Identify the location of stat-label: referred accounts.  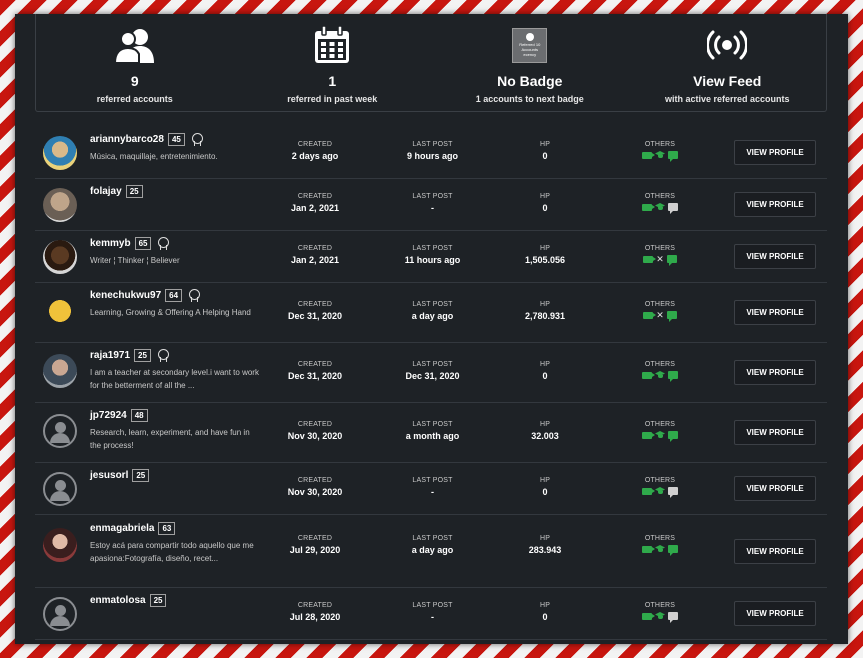
(134, 99).